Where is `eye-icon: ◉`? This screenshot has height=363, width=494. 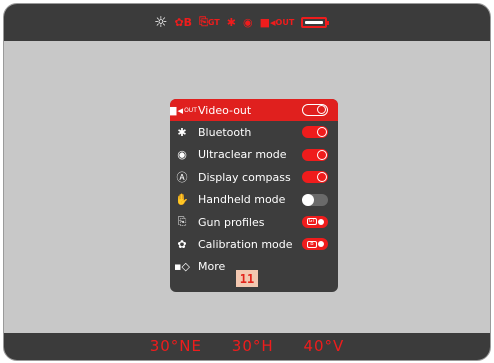
eye-icon: ◉ is located at coordinates (182, 155).